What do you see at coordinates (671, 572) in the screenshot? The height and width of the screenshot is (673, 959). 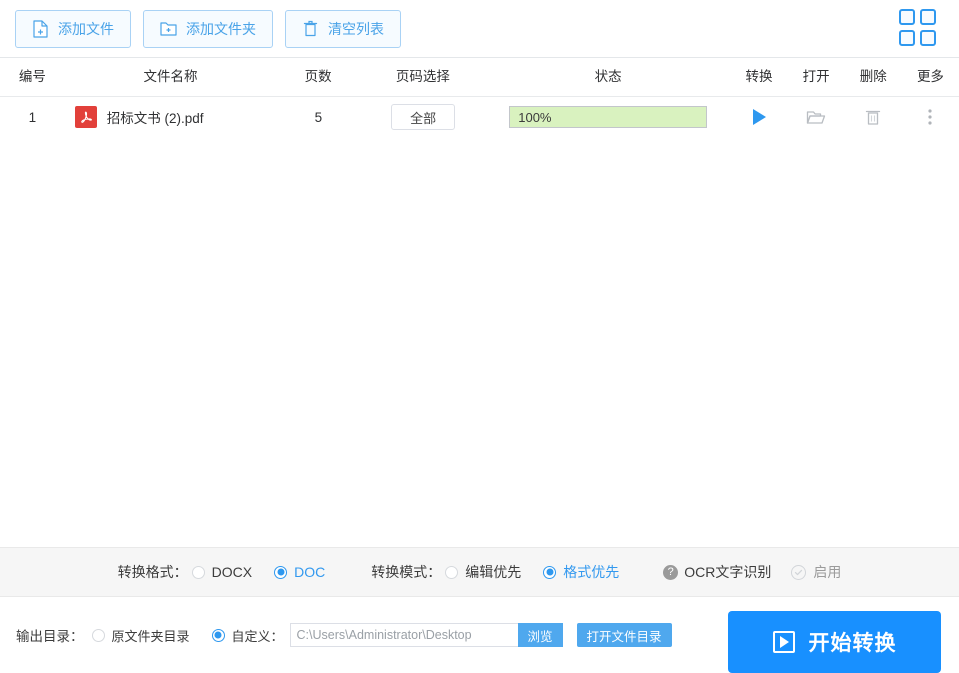 I see `question-mark-icon: ?` at bounding box center [671, 572].